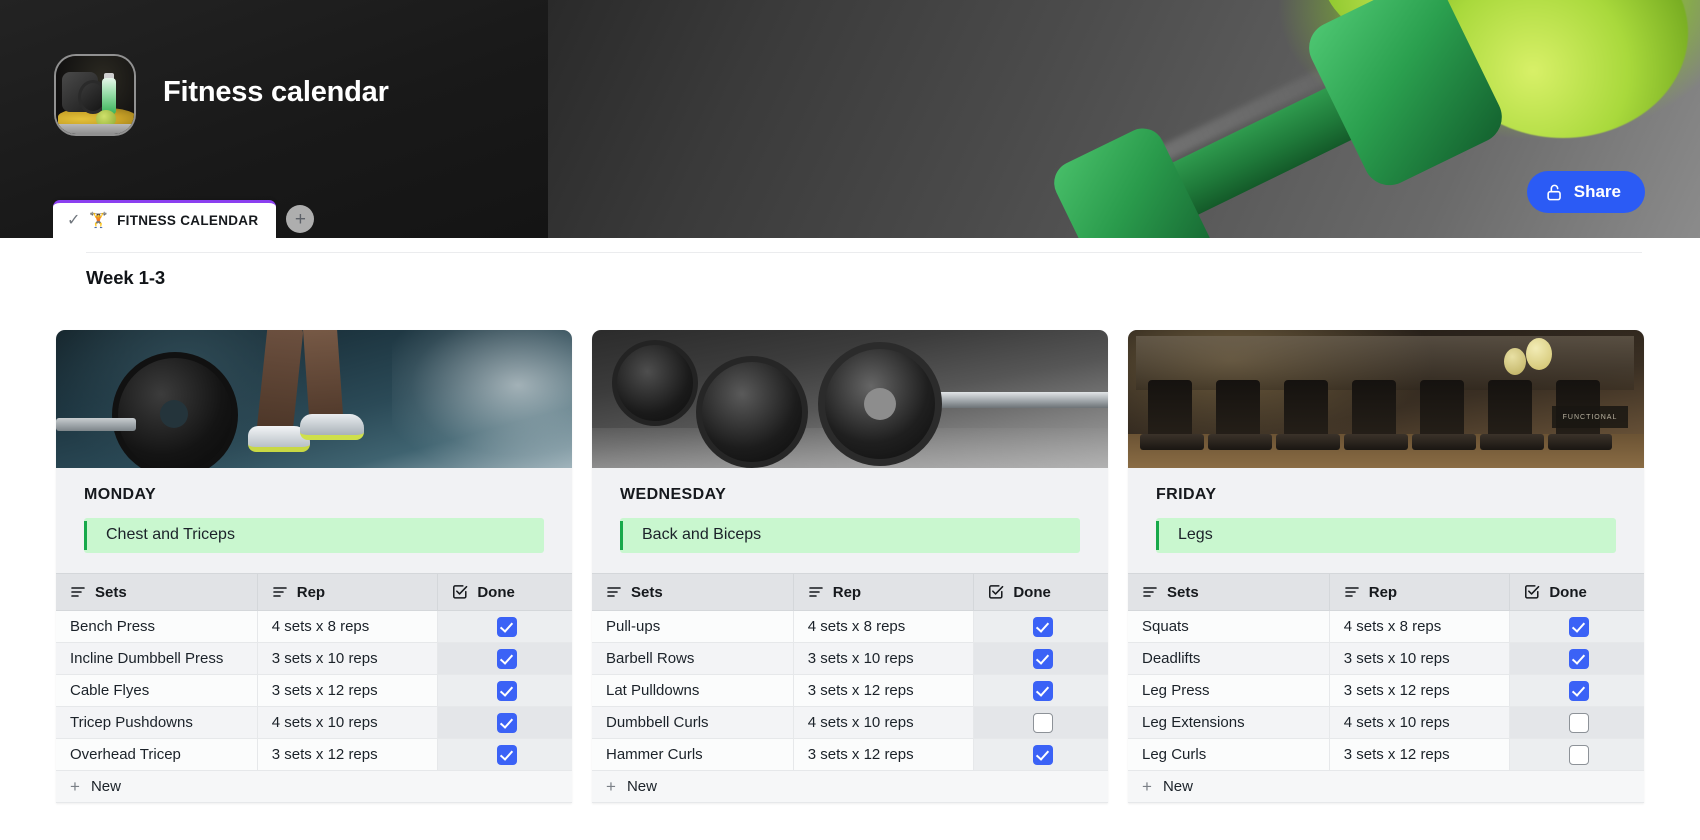 The width and height of the screenshot is (1700, 840). I want to click on table-row: Bench Press 4 sets x 8 reps, so click(314, 626).